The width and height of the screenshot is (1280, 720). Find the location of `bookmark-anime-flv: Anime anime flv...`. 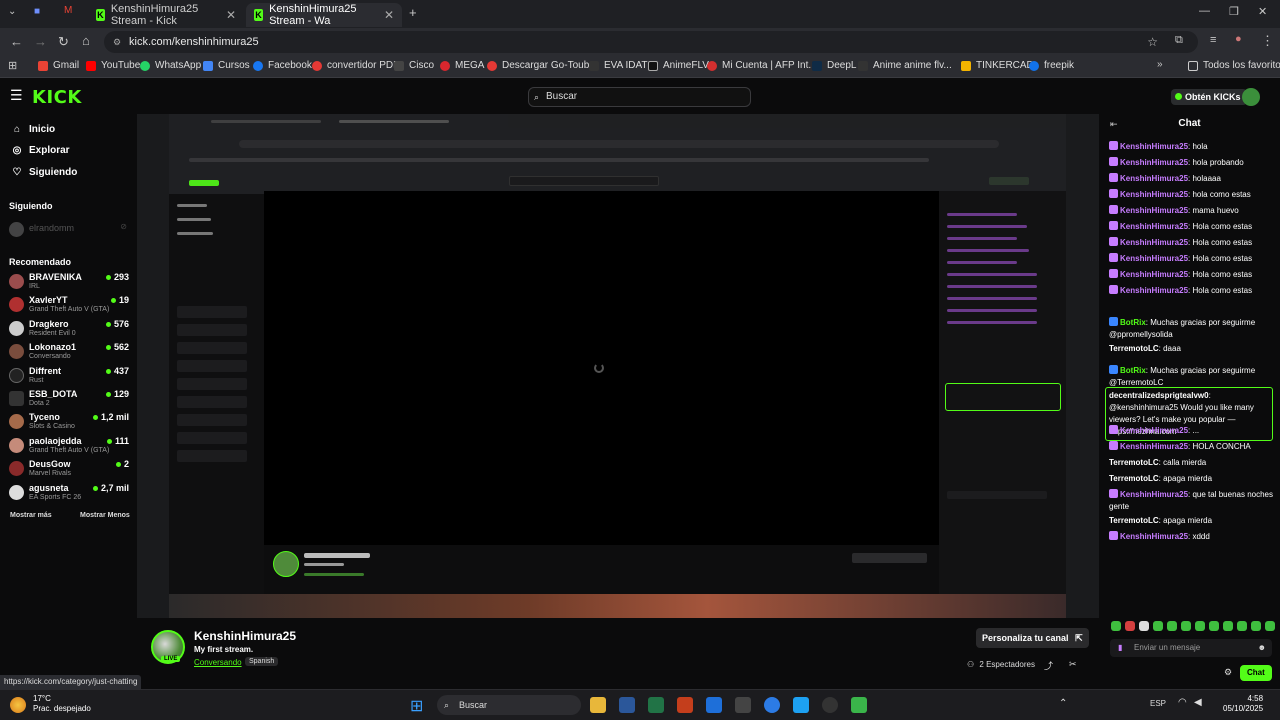

bookmark-anime-flv: Anime anime flv... is located at coordinates (905, 65).